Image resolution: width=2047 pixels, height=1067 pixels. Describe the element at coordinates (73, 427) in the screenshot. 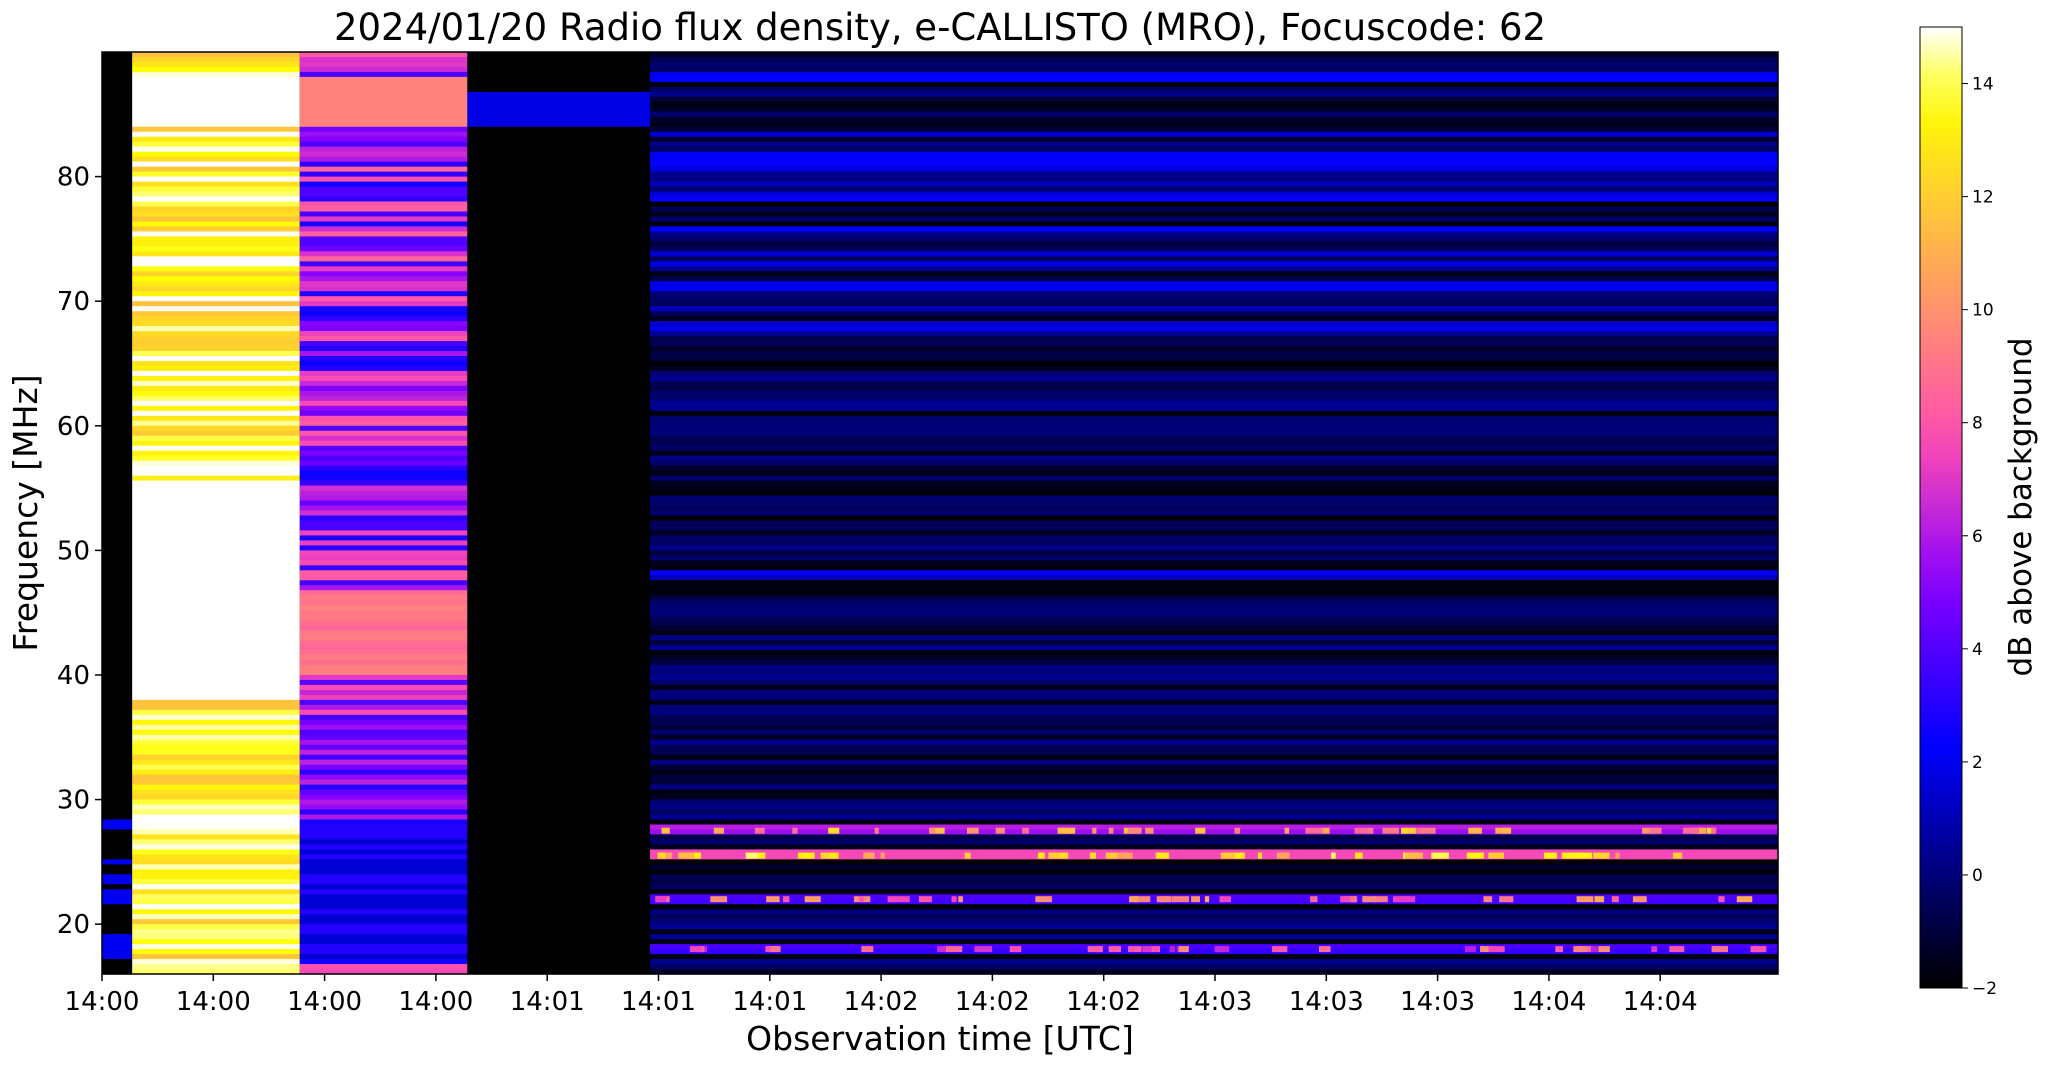

I see `y-tick-label: 60` at that location.